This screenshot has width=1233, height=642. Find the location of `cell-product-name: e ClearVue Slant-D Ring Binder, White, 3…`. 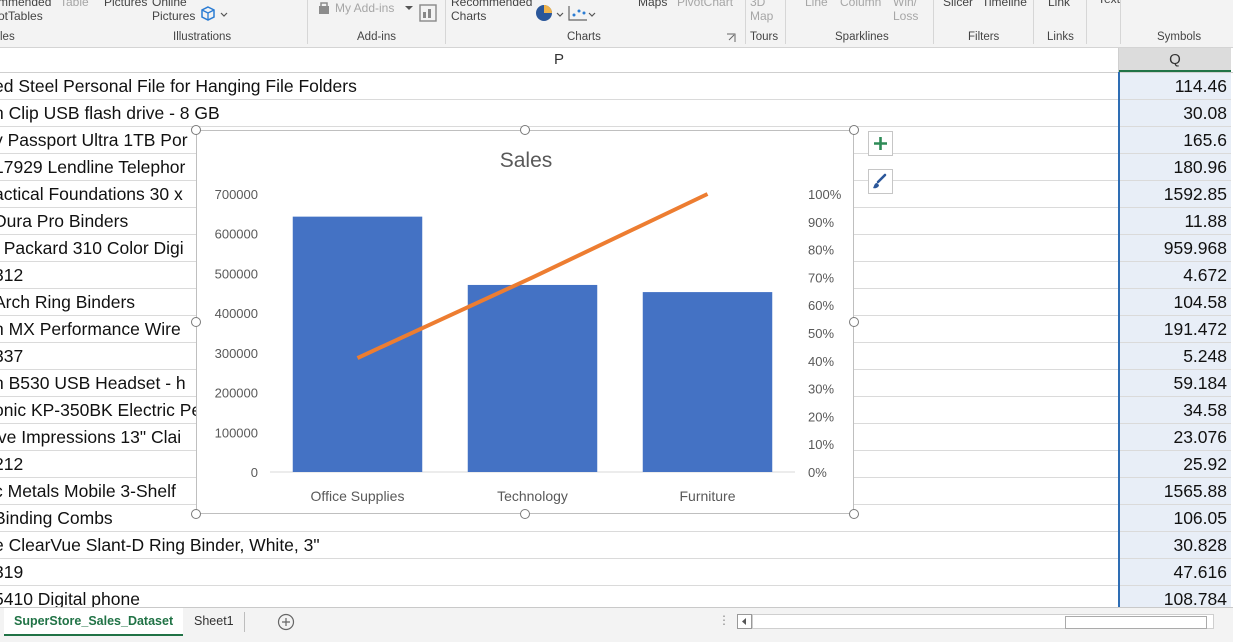

cell-product-name: e ClearVue Slant-D Ring Binder, White, 3… is located at coordinates (559, 545).